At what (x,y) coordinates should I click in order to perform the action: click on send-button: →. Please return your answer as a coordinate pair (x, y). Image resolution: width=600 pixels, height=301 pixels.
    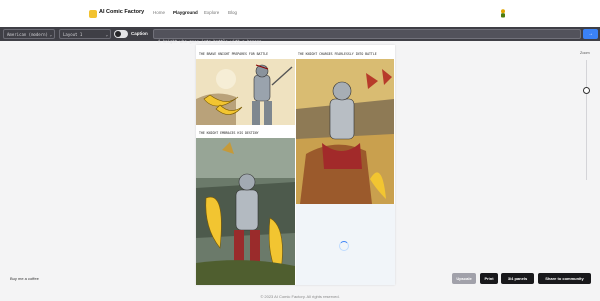
    Looking at the image, I should click on (590, 34).